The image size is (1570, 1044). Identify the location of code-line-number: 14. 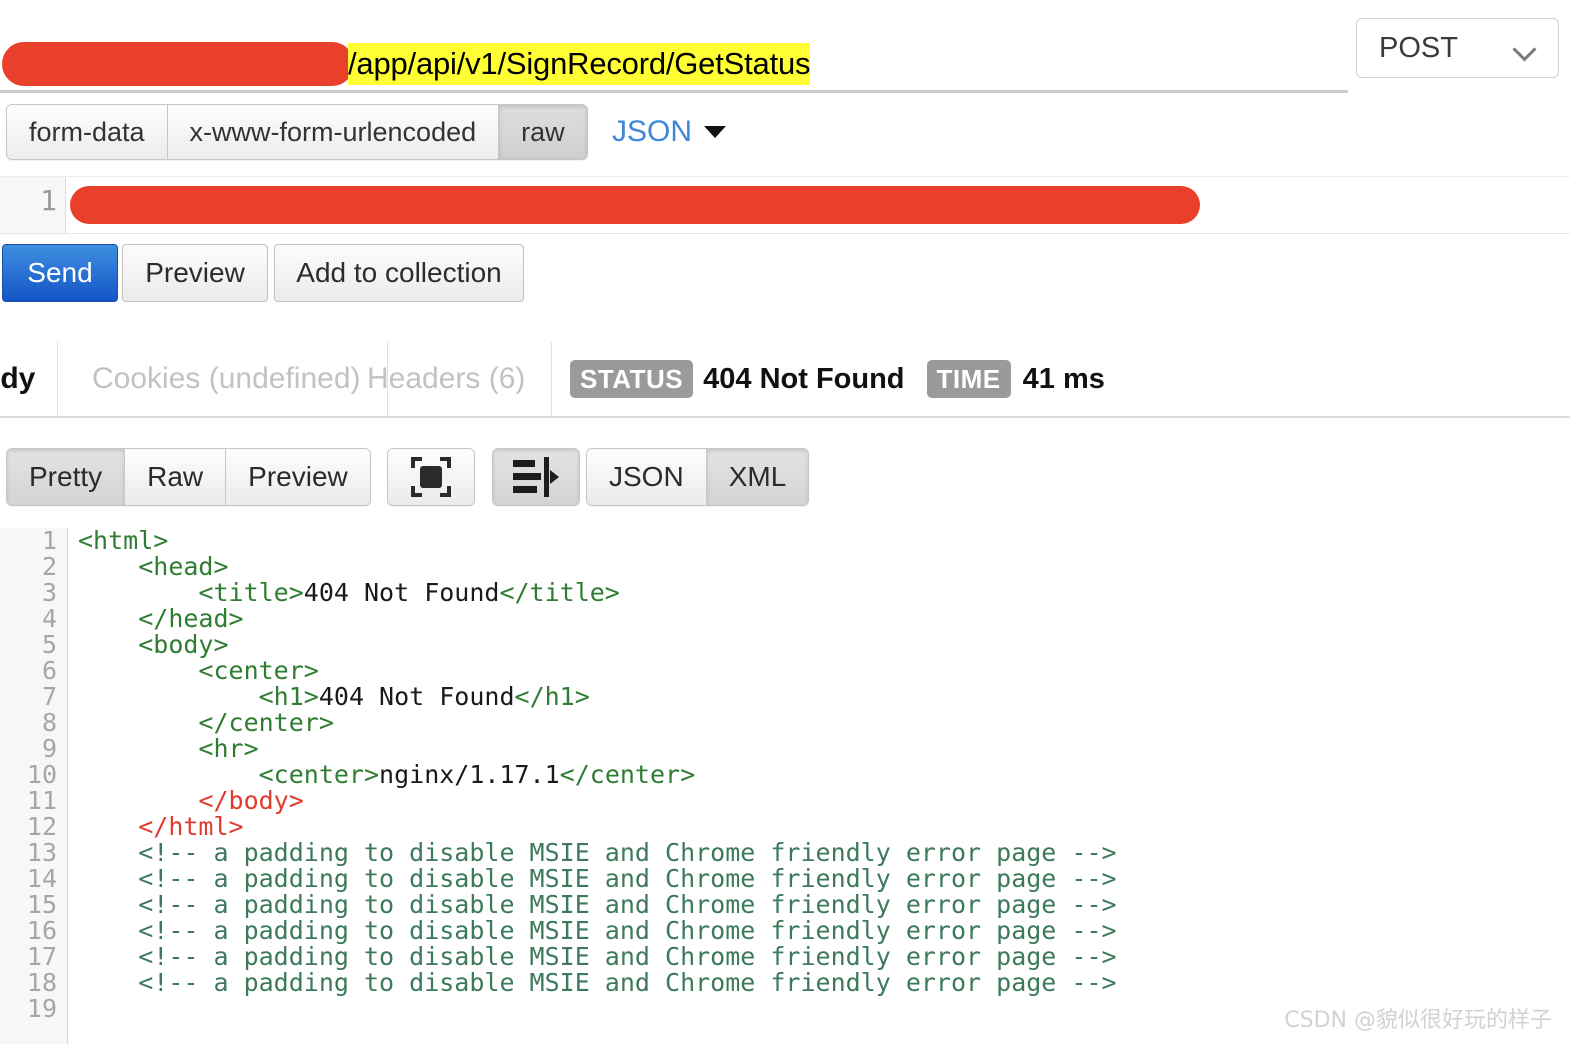
(41, 878).